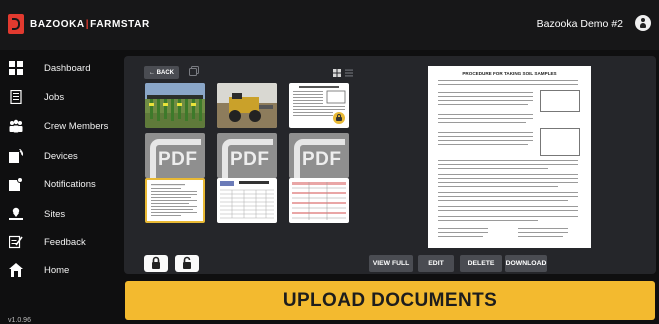 The height and width of the screenshot is (324, 659). What do you see at coordinates (481, 263) in the screenshot?
I see `delete-button: DELETE` at bounding box center [481, 263].